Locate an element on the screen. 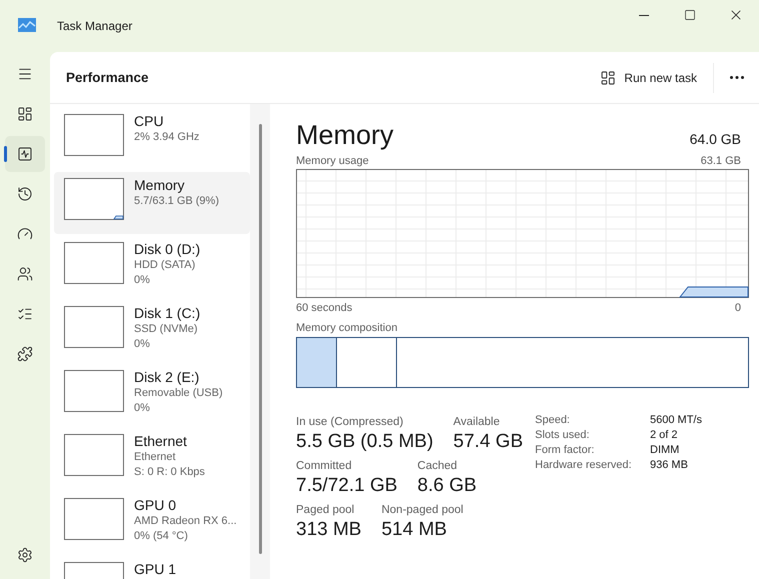 Image resolution: width=759 pixels, height=579 pixels. device-detail: 2% 3.94 GHz is located at coordinates (167, 137).